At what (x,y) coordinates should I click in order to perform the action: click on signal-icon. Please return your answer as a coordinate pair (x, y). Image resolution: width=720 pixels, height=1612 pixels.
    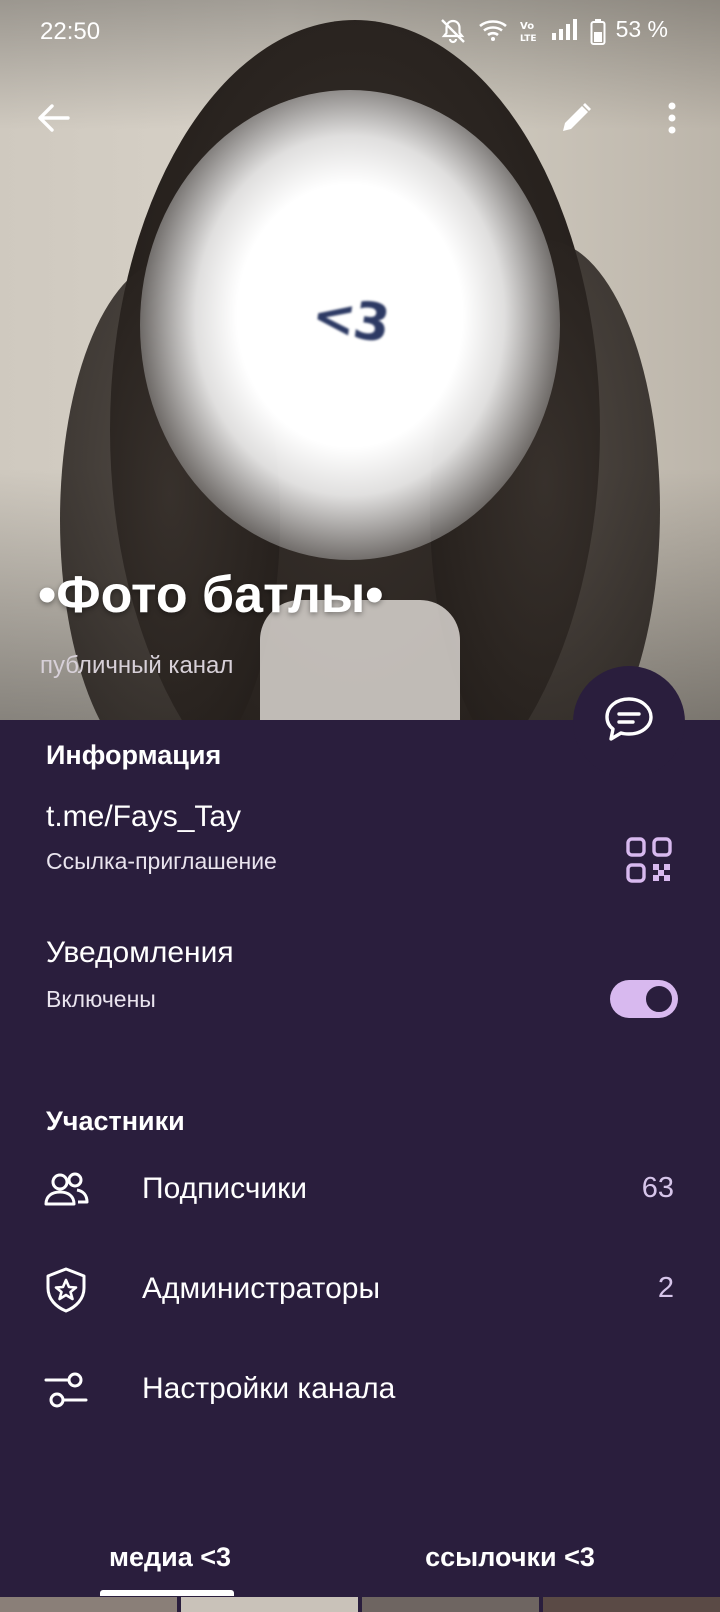
    Looking at the image, I should click on (565, 30).